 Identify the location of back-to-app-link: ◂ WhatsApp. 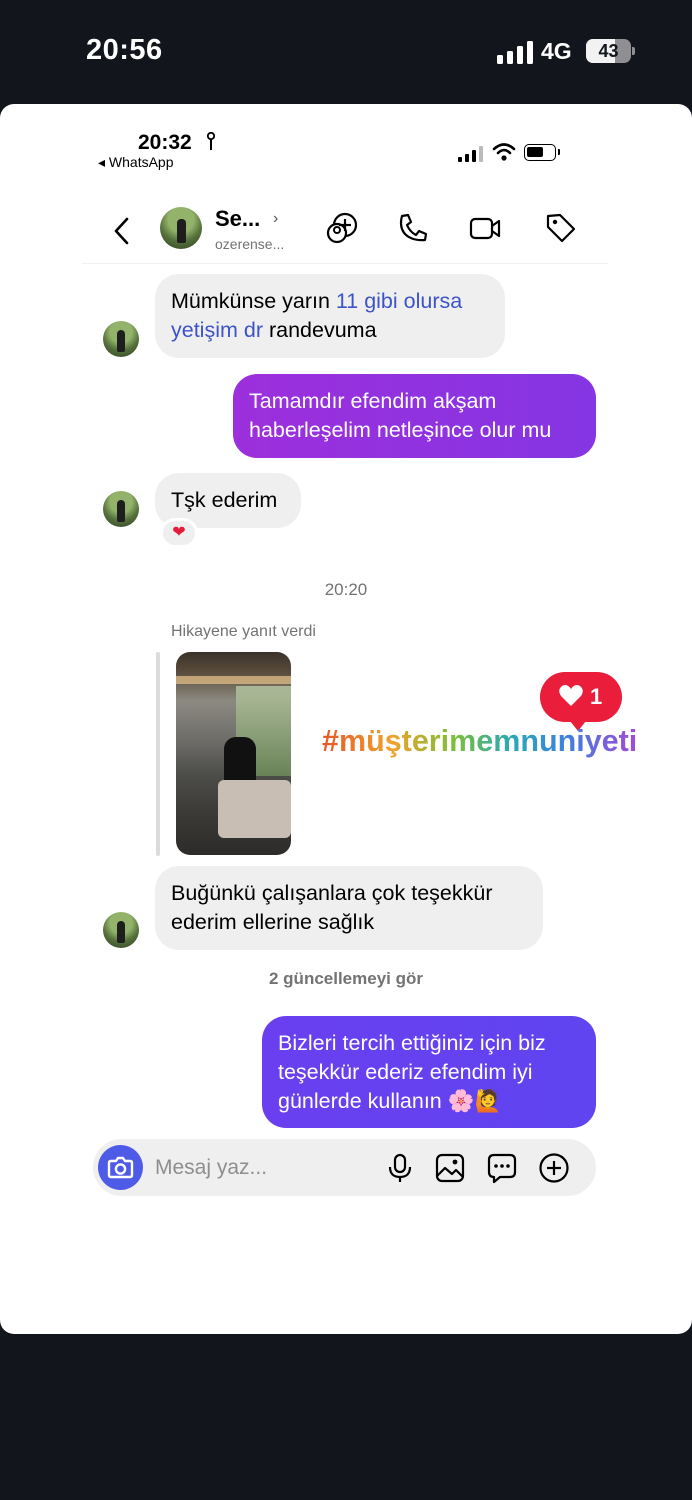
(136, 162).